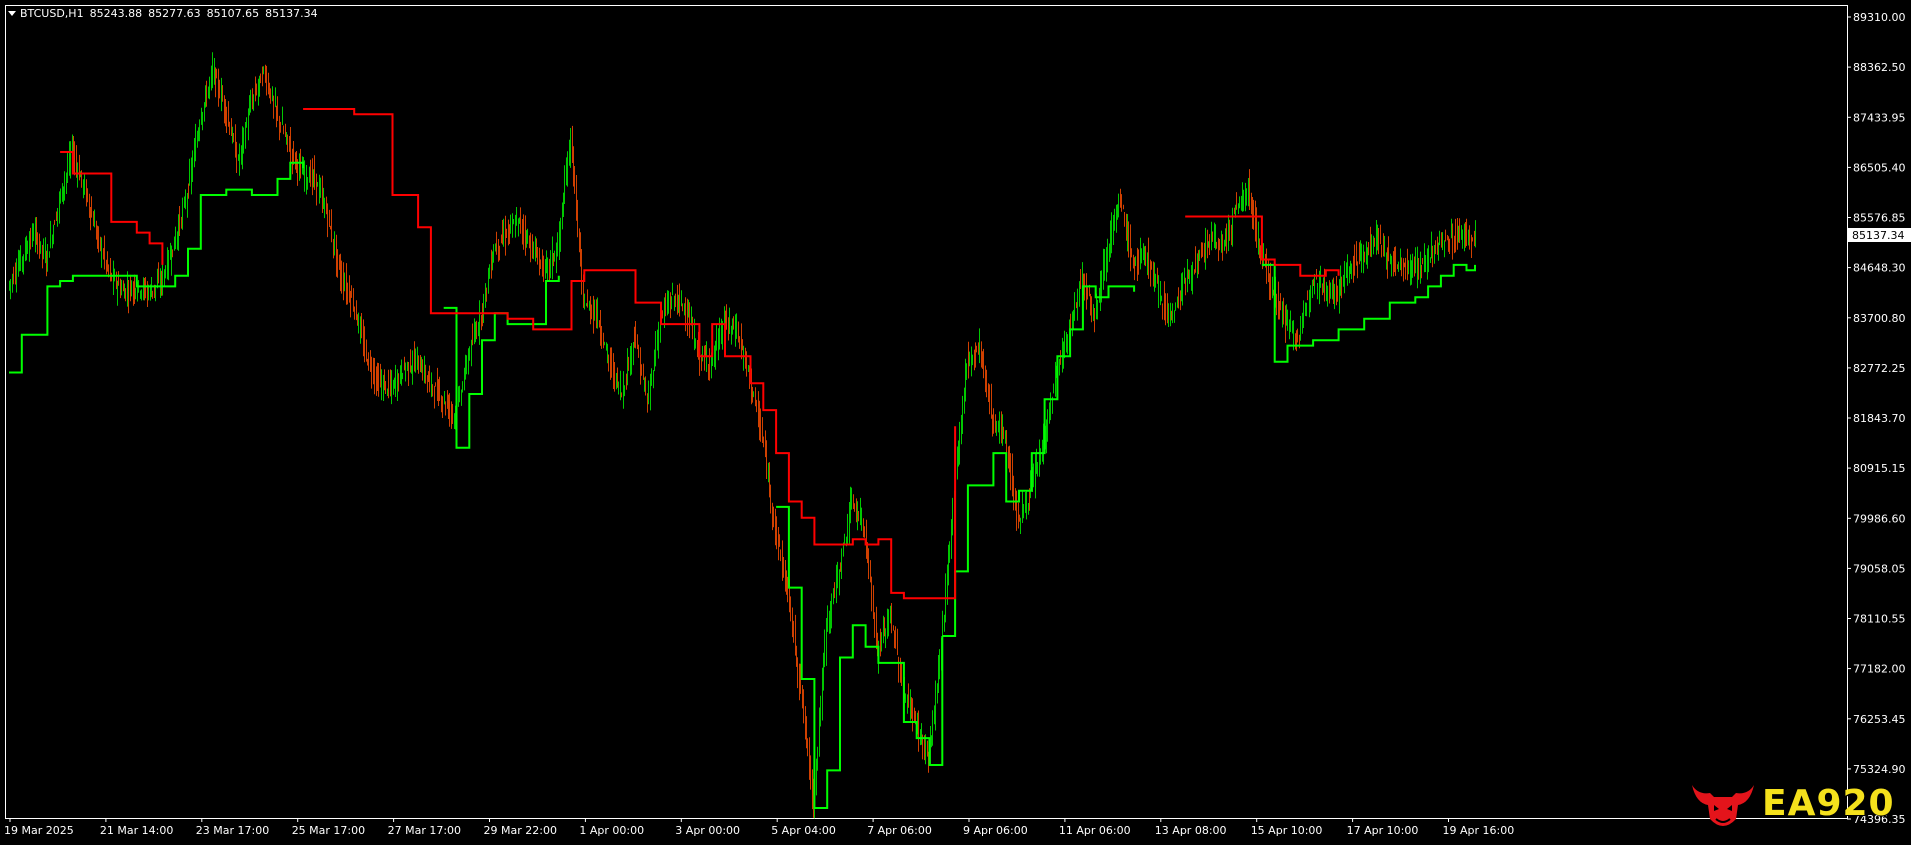  What do you see at coordinates (611, 830) in the screenshot?
I see `time-tick-label: 1 Apr 00:00` at bounding box center [611, 830].